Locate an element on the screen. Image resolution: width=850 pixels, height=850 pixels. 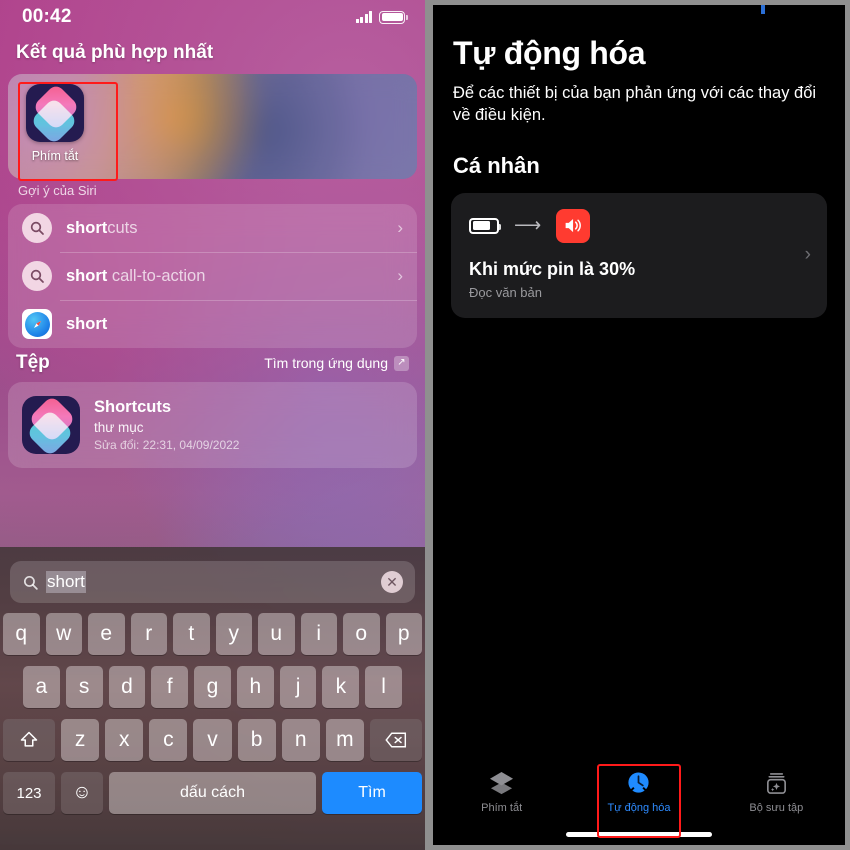
tab-gallery: Bộ sưu tập is located at coordinates (776, 791).